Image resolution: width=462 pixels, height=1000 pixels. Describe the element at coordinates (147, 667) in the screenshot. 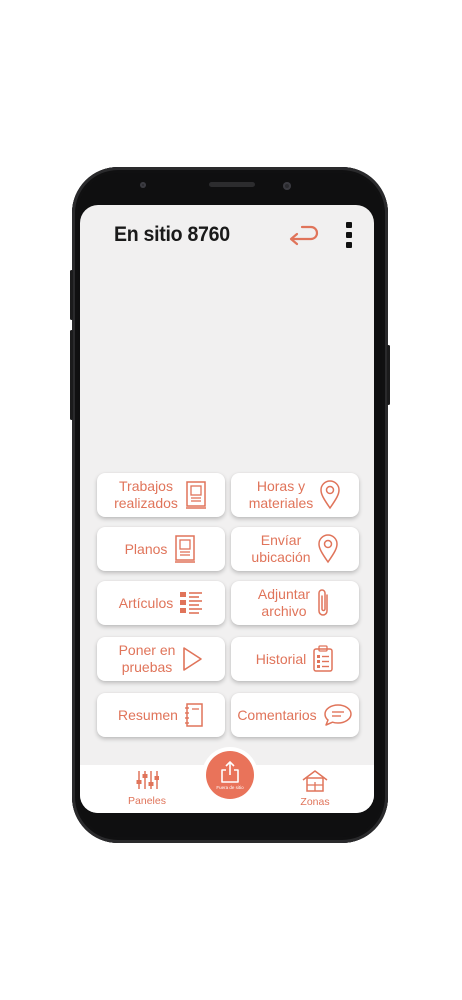

I see `tile-label-line2: pruebas` at that location.